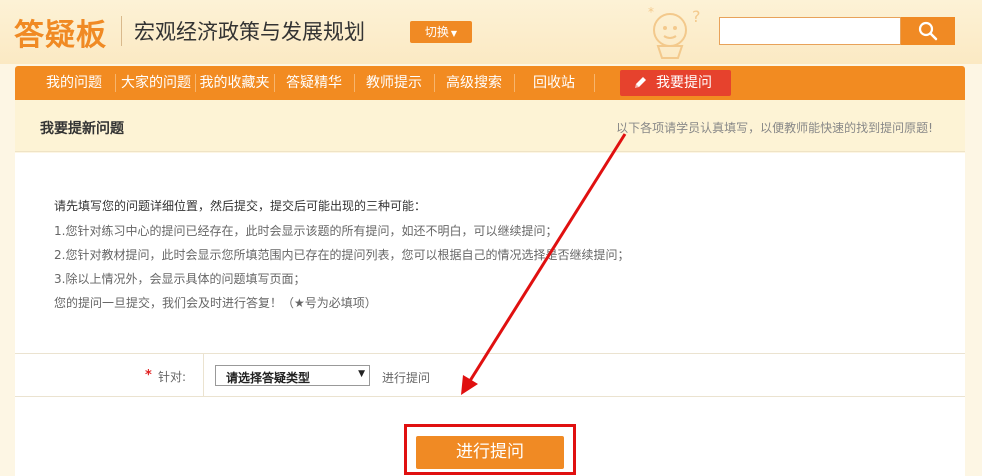 The width and height of the screenshot is (982, 476). What do you see at coordinates (674, 32) in the screenshot?
I see `mascot-illustration-icon: ? *` at bounding box center [674, 32].